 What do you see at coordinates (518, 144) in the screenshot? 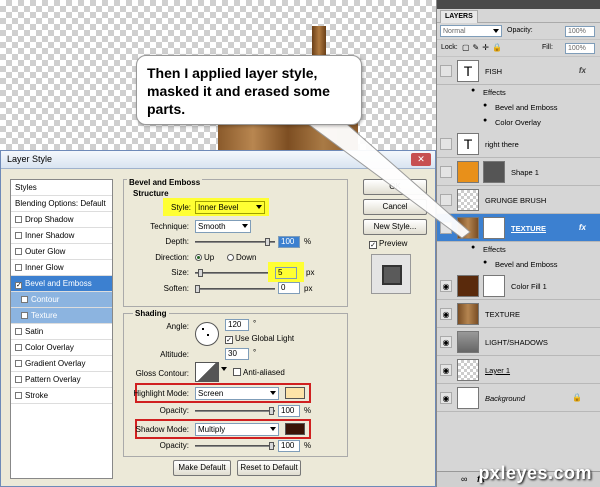
I see `layer-row: Tright there` at bounding box center [518, 144].